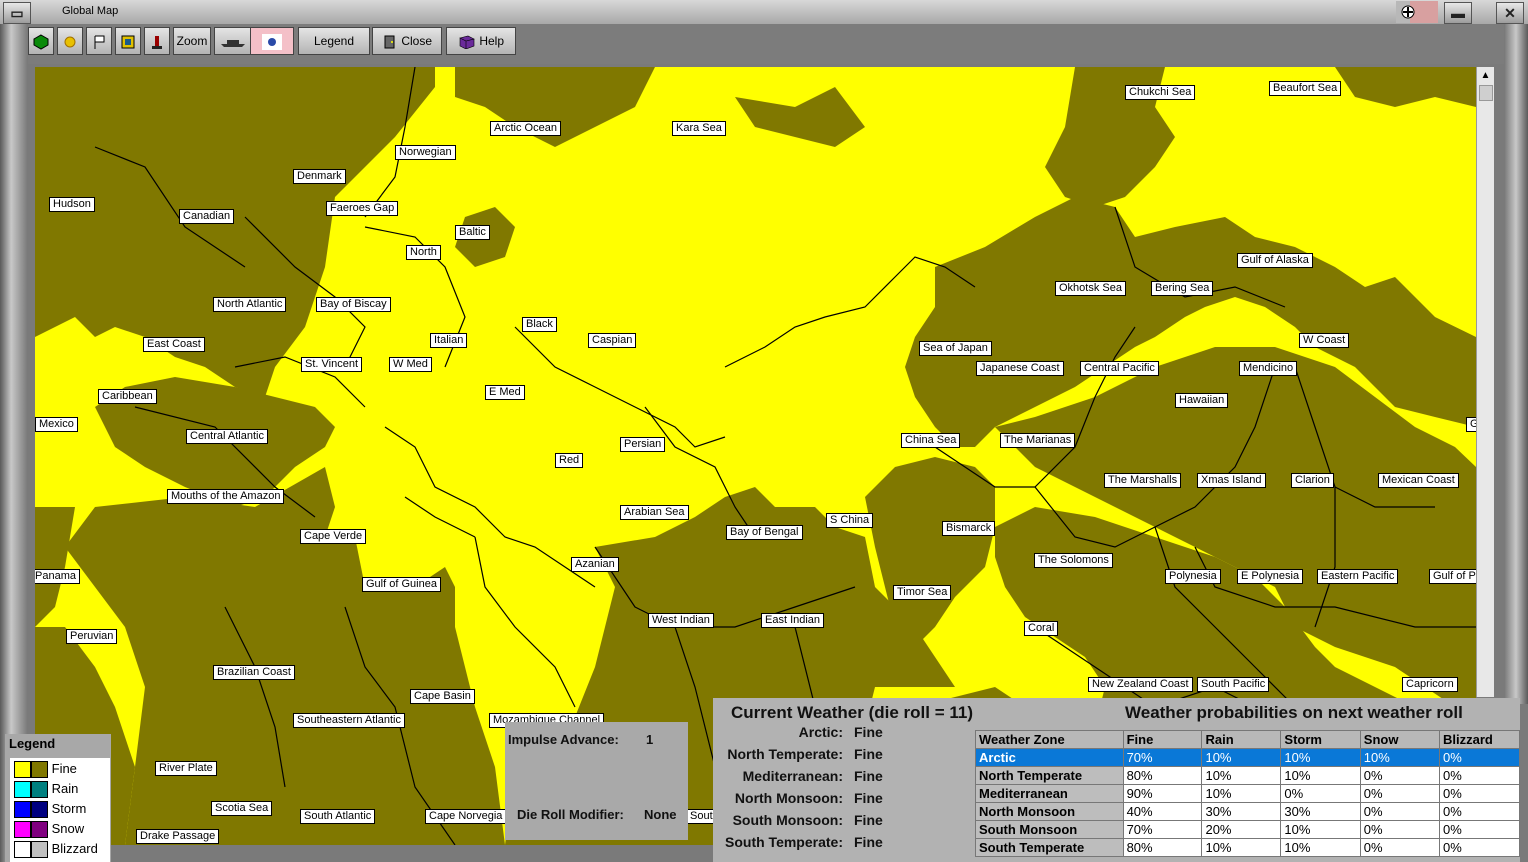 This screenshot has width=1528, height=862. Describe the element at coordinates (612, 340) in the screenshot. I see `sea-label: Caspian` at that location.